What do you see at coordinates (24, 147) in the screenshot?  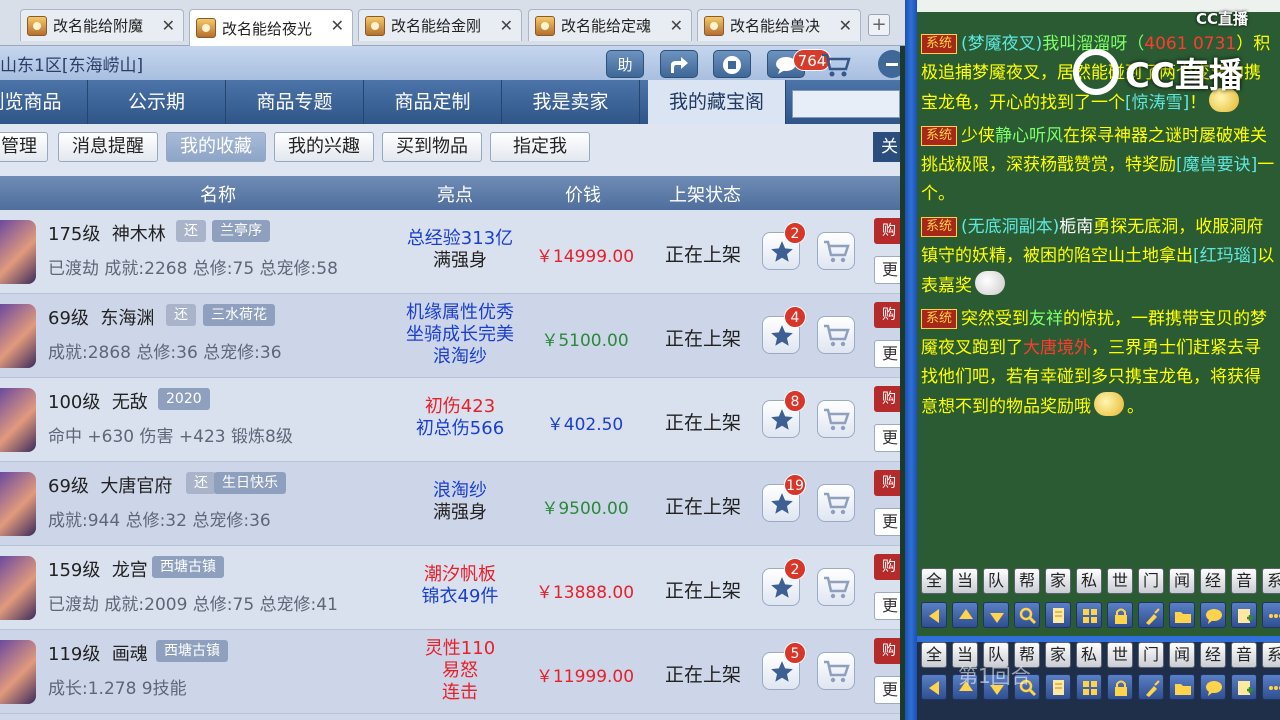 I see `manage-button: 管理` at bounding box center [24, 147].